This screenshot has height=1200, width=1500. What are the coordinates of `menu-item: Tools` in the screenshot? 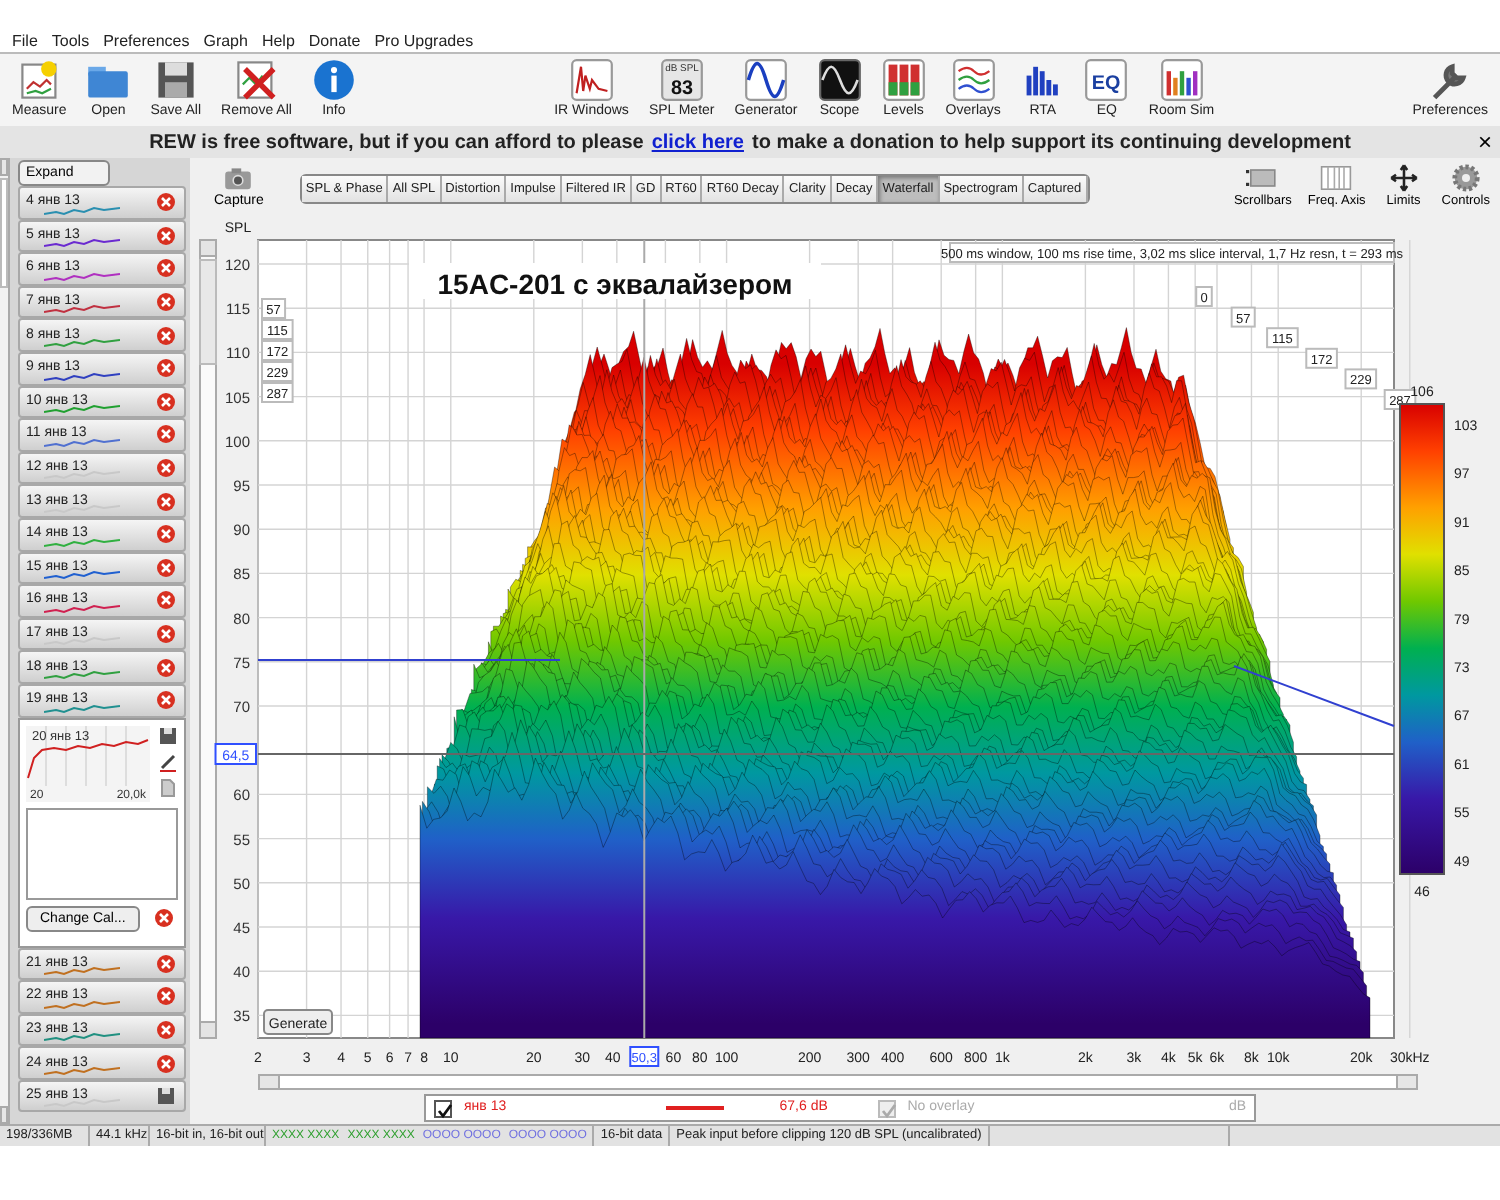 It's located at (70, 40).